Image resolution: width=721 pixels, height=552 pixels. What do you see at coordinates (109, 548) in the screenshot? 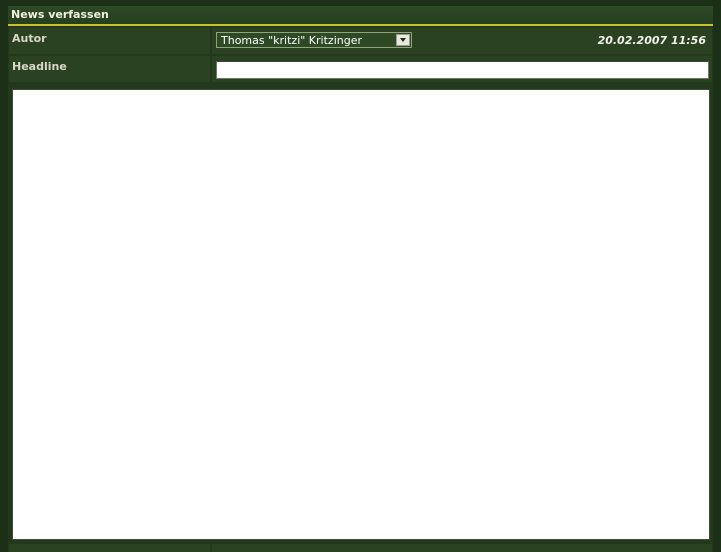
I see `bottom-label-cell` at bounding box center [109, 548].